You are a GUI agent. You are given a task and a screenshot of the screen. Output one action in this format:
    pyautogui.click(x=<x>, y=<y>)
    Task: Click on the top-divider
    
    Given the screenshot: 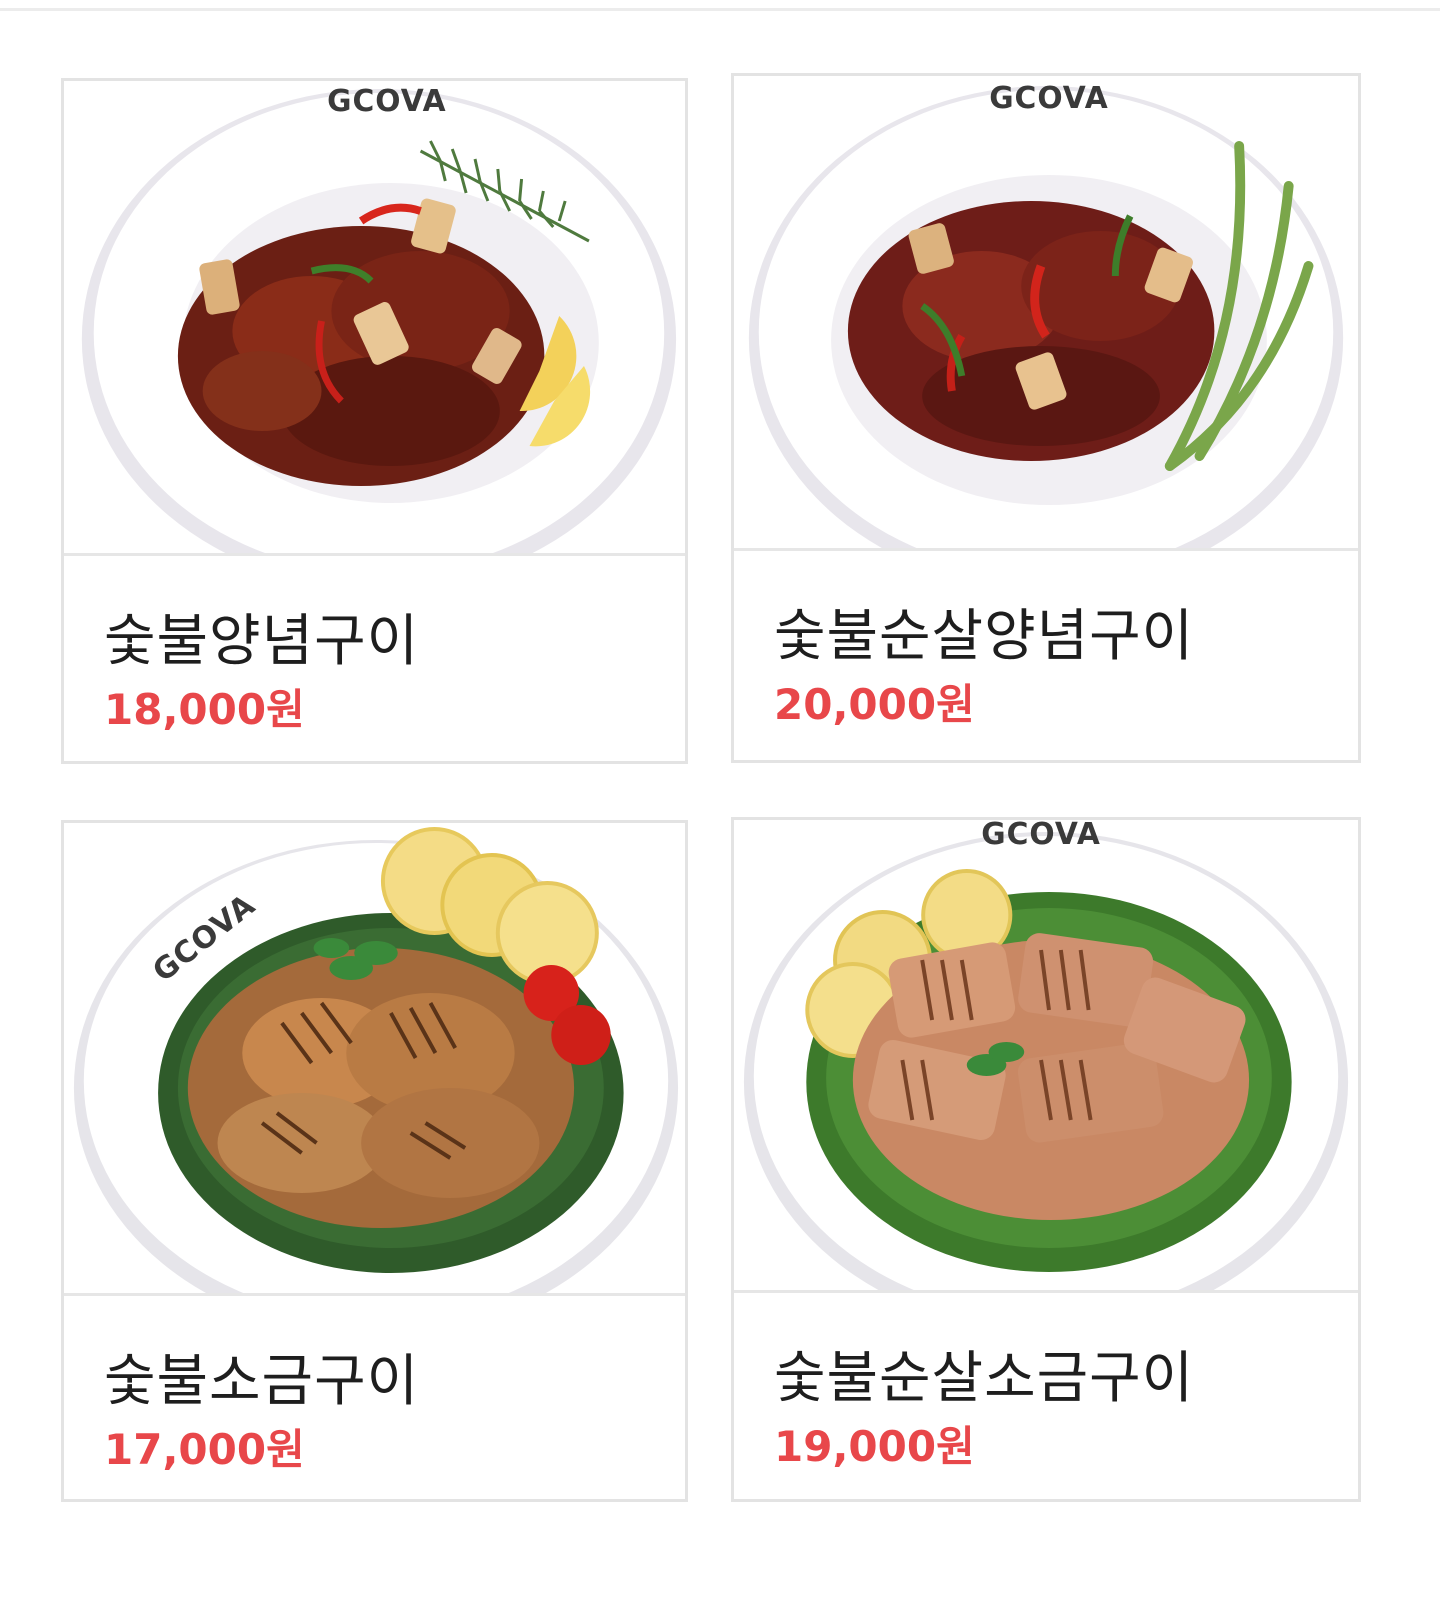 What is the action you would take?
    pyautogui.click(x=720, y=9)
    